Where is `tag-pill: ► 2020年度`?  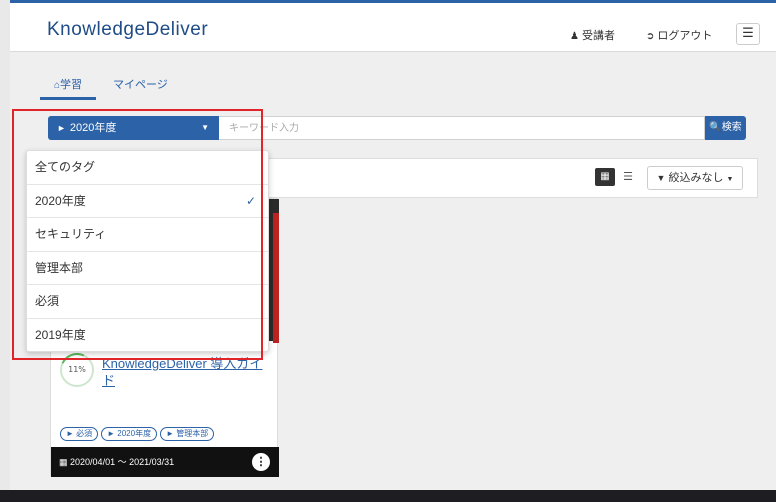 tag-pill: ► 2020年度 is located at coordinates (129, 434).